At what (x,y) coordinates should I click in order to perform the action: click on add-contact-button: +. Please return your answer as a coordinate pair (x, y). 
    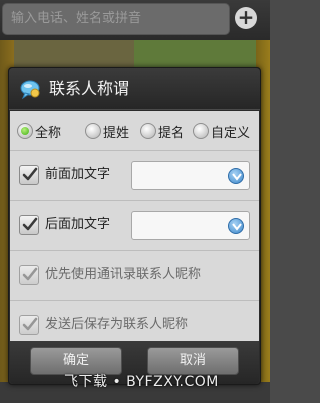
    Looking at the image, I should click on (246, 18).